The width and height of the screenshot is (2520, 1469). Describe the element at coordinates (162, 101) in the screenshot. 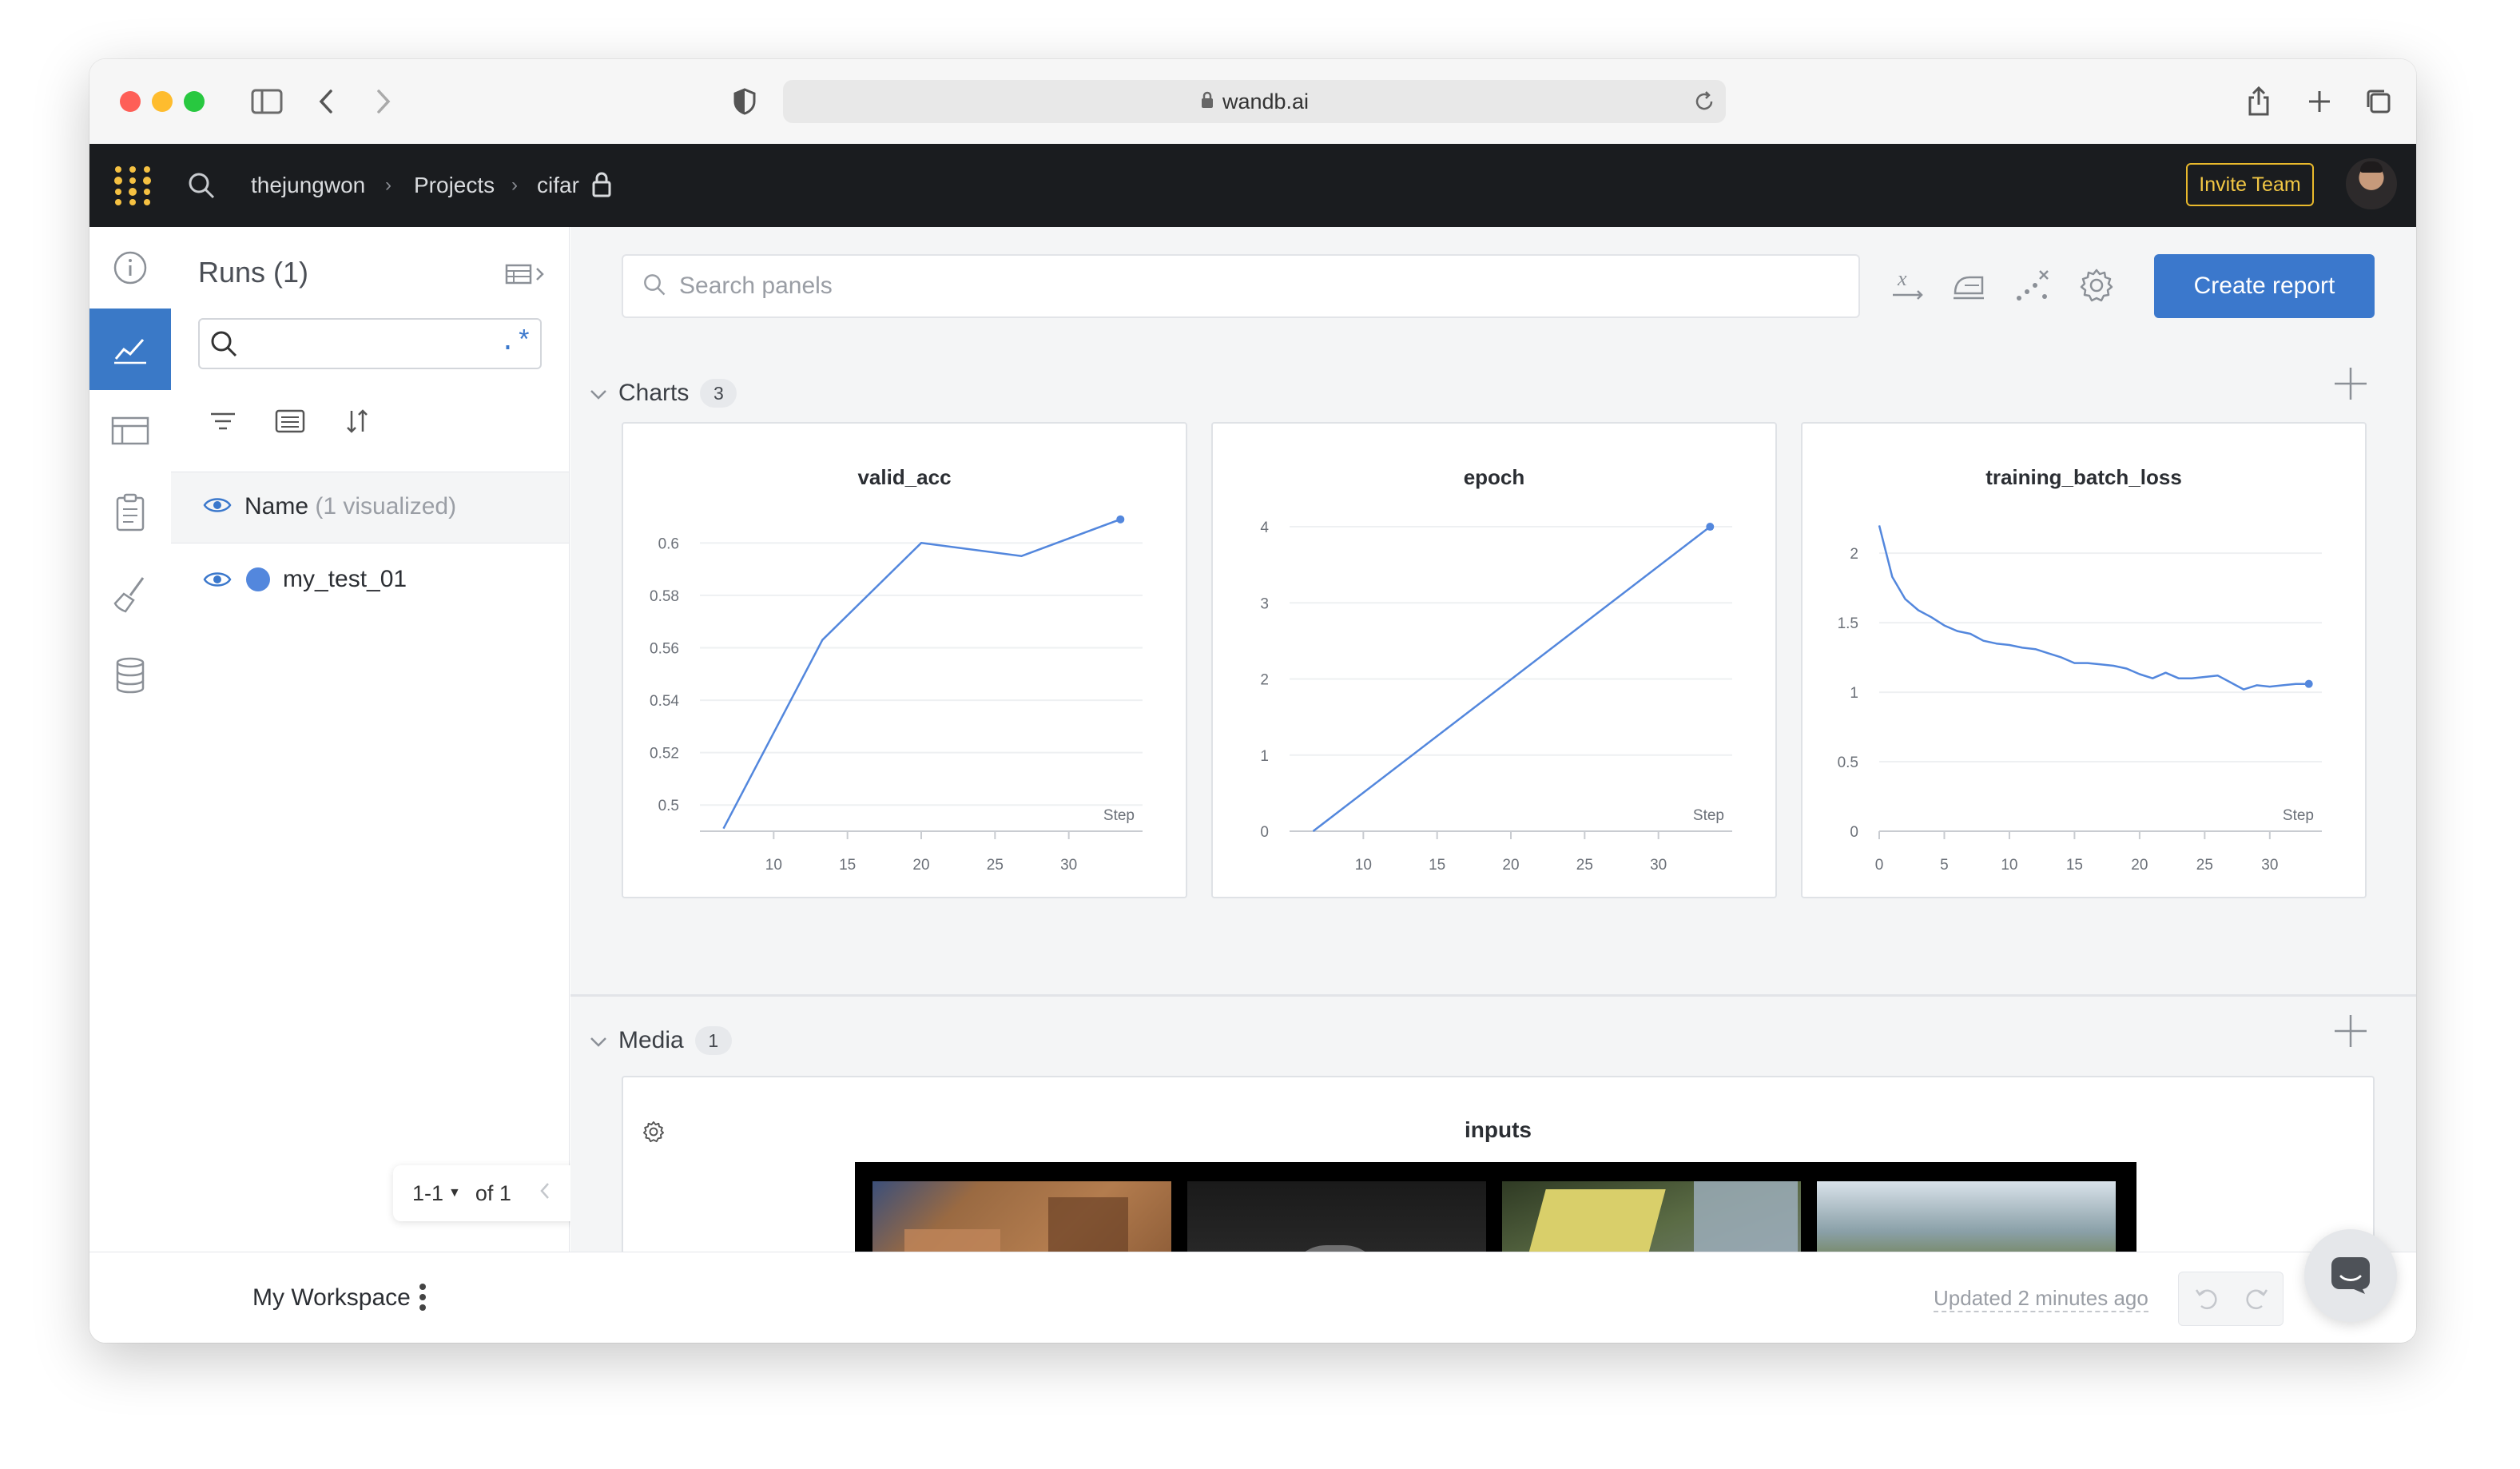

I see `minimize-window-button` at that location.